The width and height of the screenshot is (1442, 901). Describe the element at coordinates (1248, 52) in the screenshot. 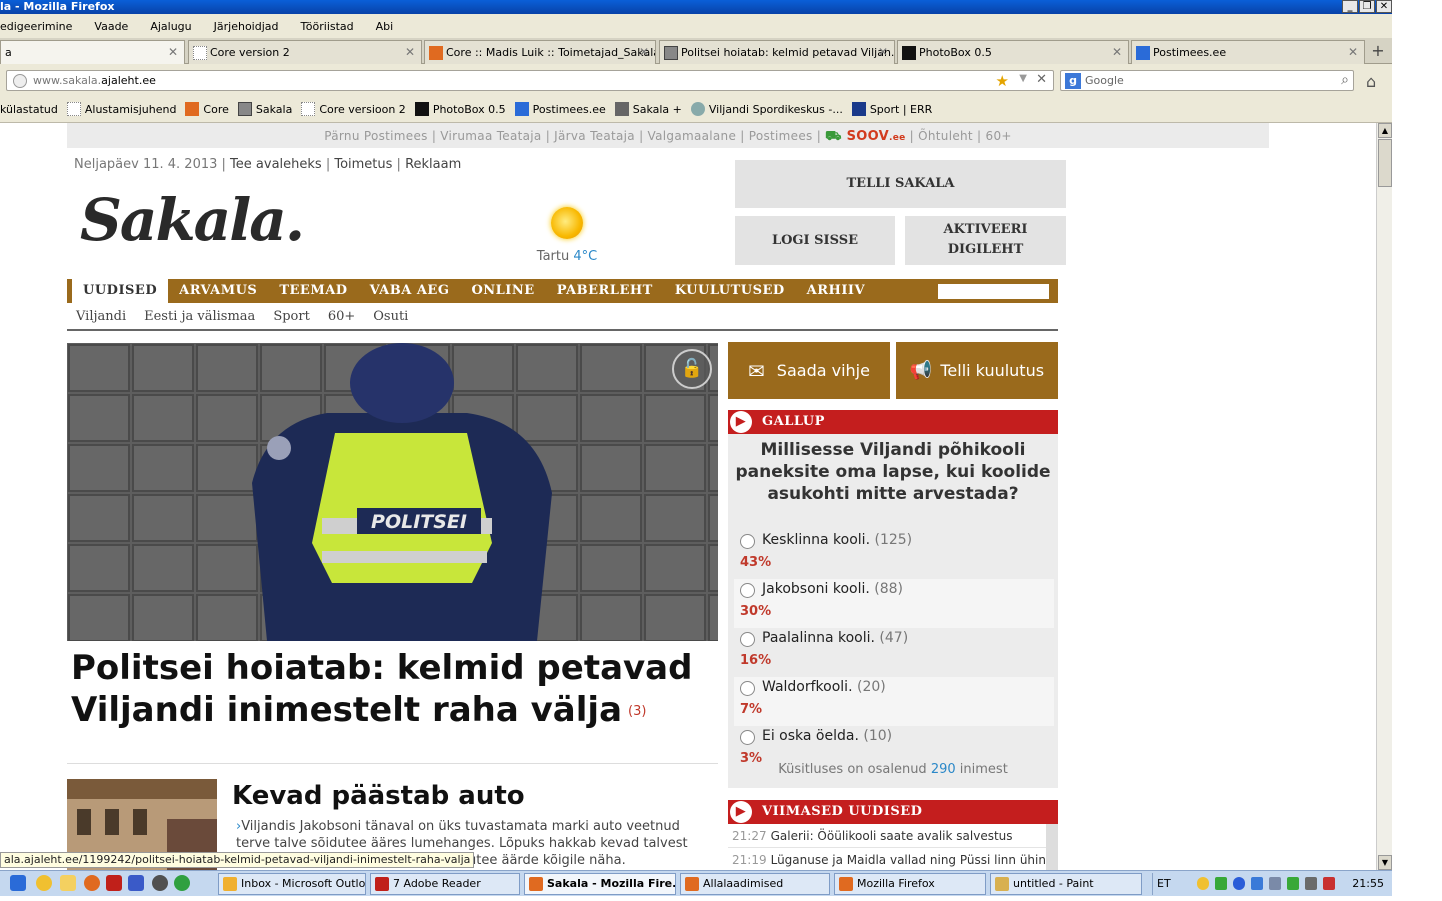

I see `tab-postimees-ee: Postimees.ee ✕` at that location.